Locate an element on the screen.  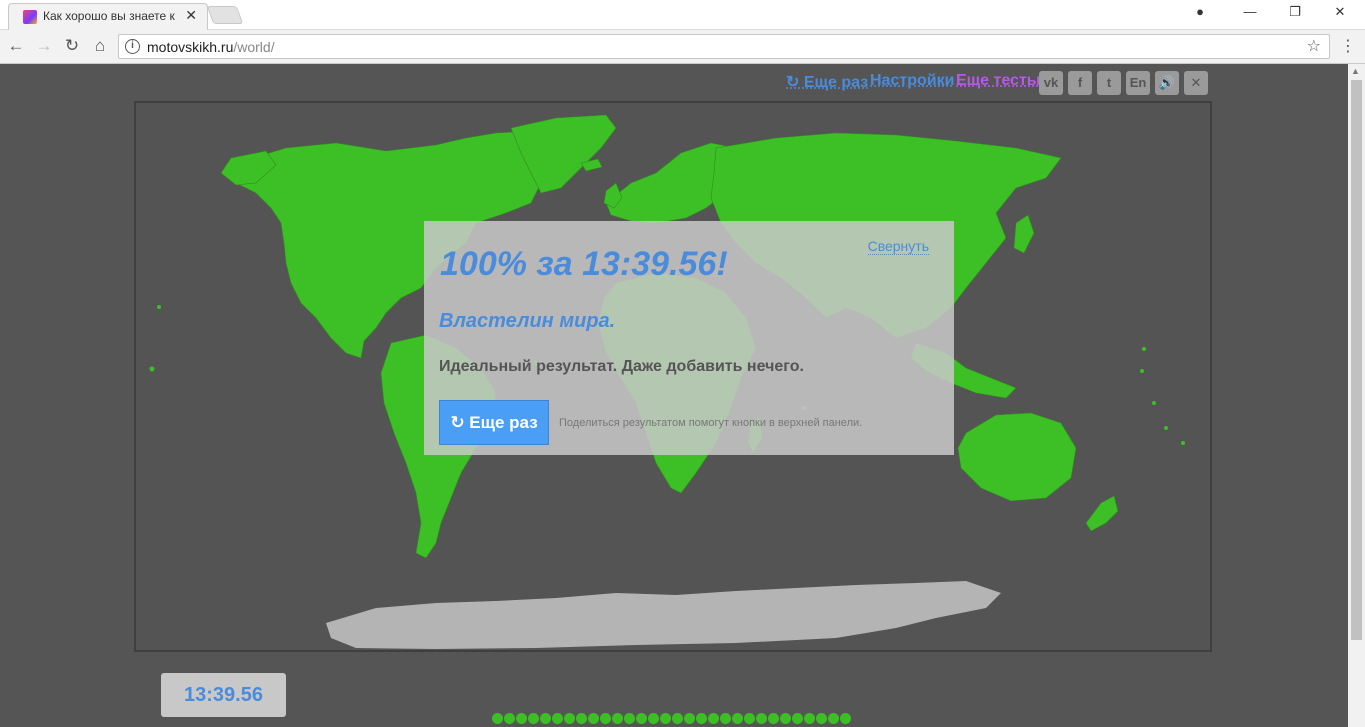
collapse-link: Свернуть is located at coordinates (898, 246).